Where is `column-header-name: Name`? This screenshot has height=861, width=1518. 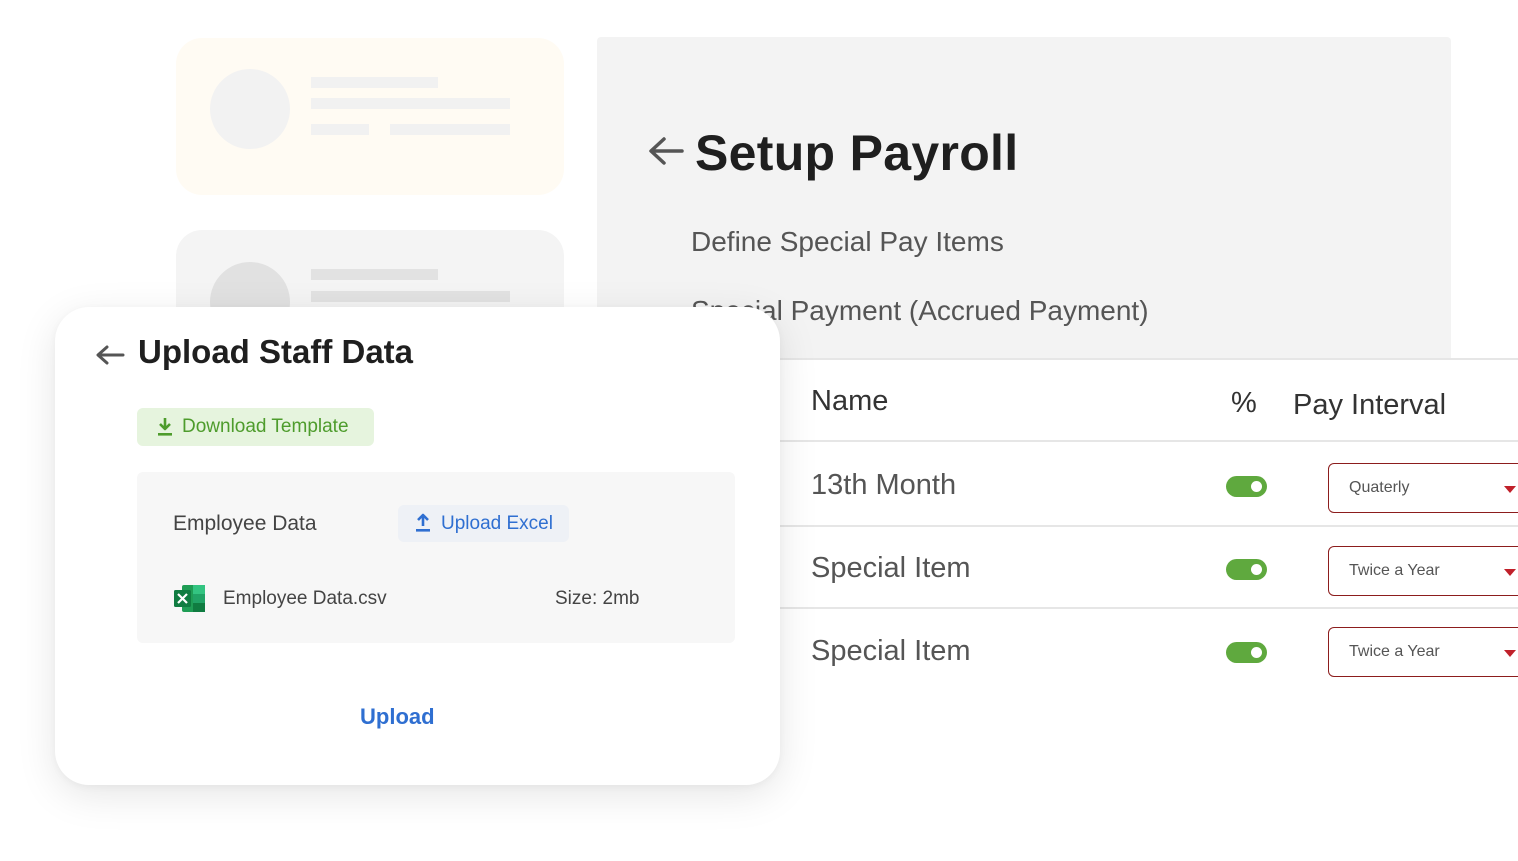 column-header-name: Name is located at coordinates (850, 401).